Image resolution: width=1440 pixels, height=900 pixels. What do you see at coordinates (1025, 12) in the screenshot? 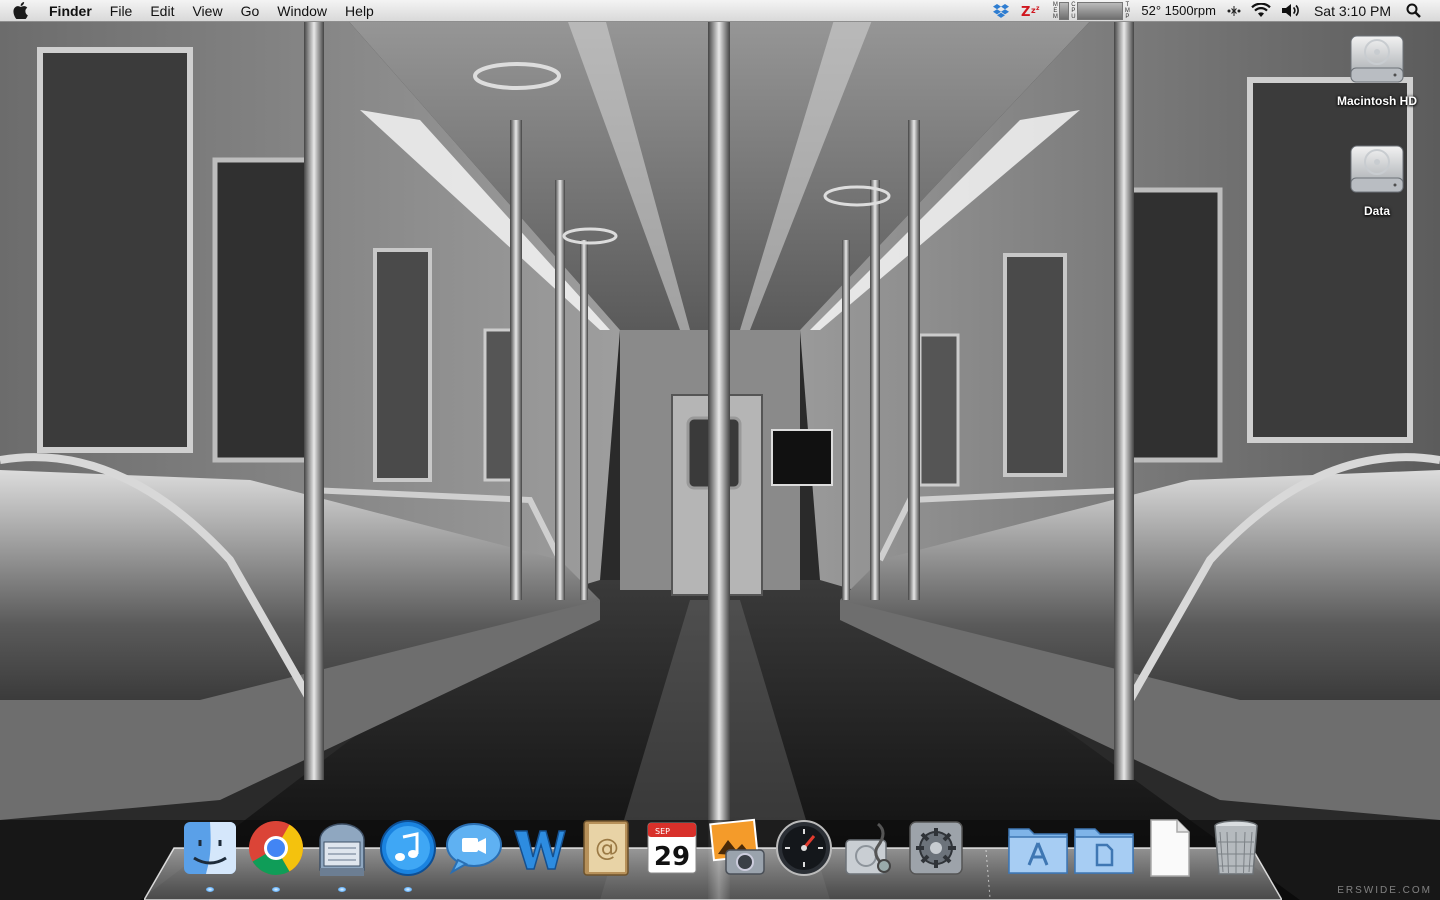
I see `svg-text: Z` at bounding box center [1025, 12].